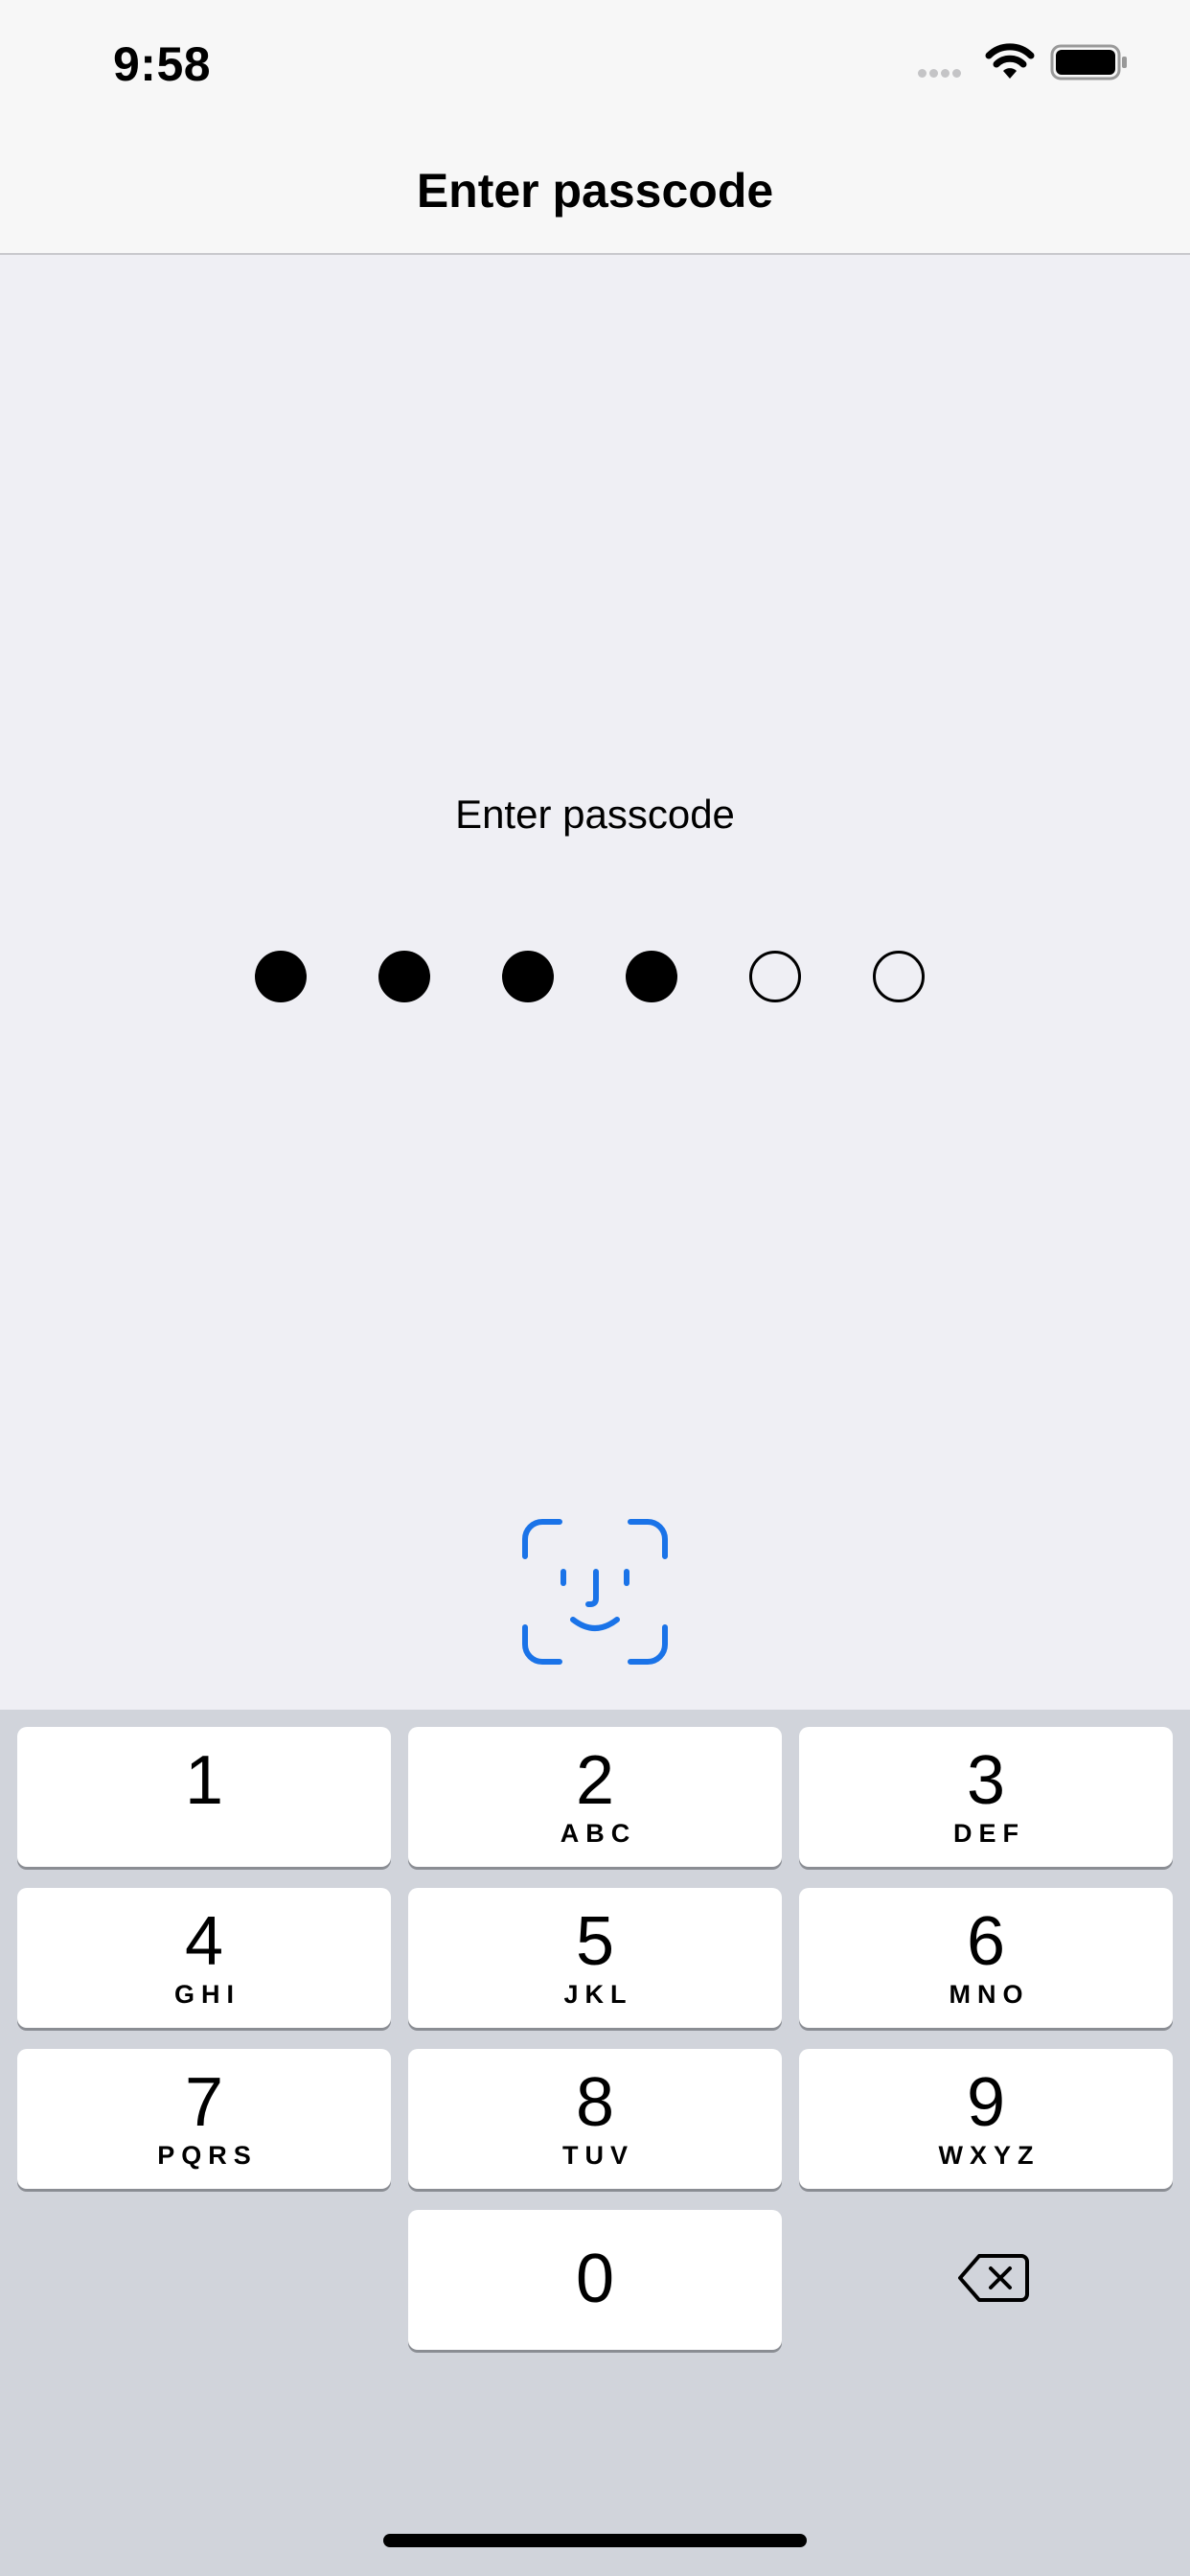  I want to click on key-letters: TUV, so click(598, 2156).